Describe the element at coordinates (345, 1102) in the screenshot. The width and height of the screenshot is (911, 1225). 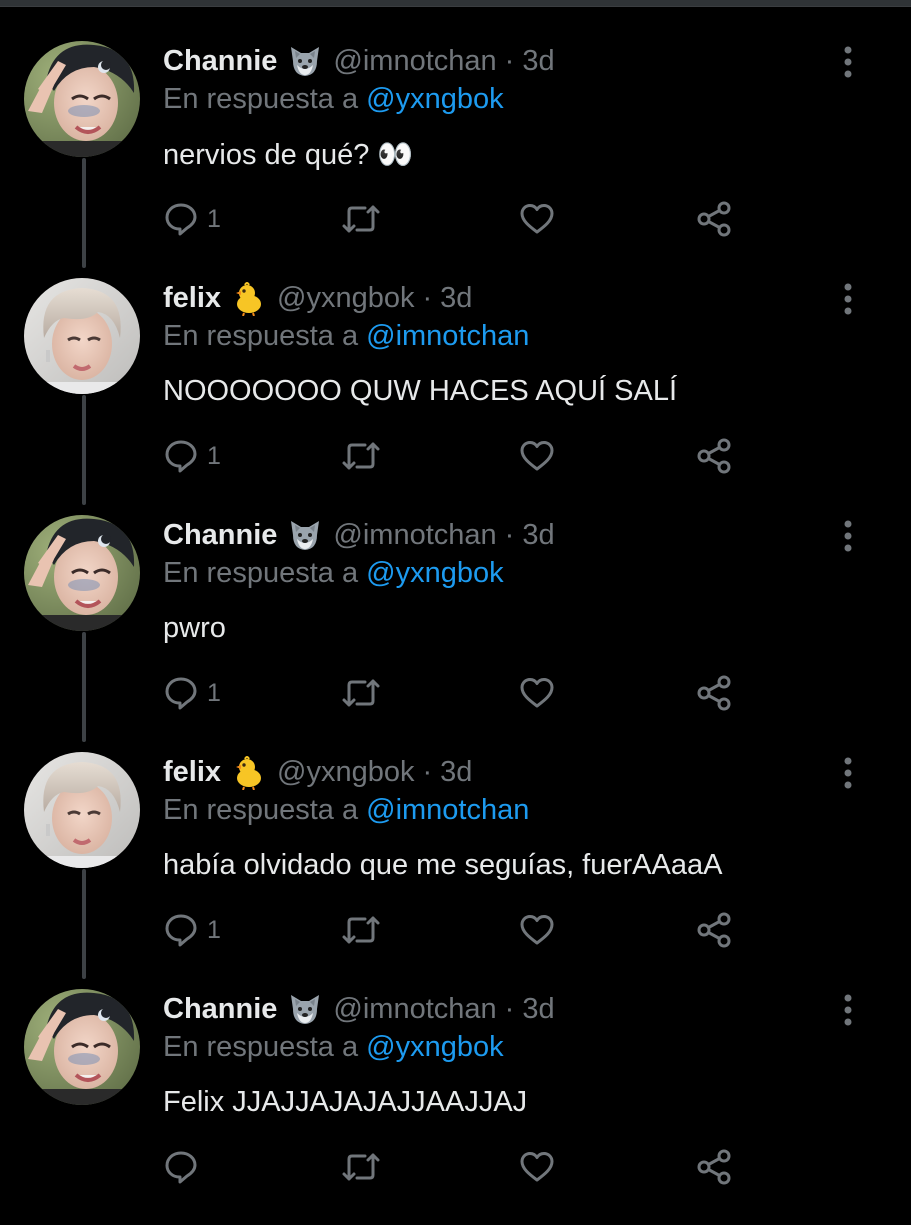
I see `tweet-text: Felix JJAJJAJAJAJJAAJJAJ` at that location.